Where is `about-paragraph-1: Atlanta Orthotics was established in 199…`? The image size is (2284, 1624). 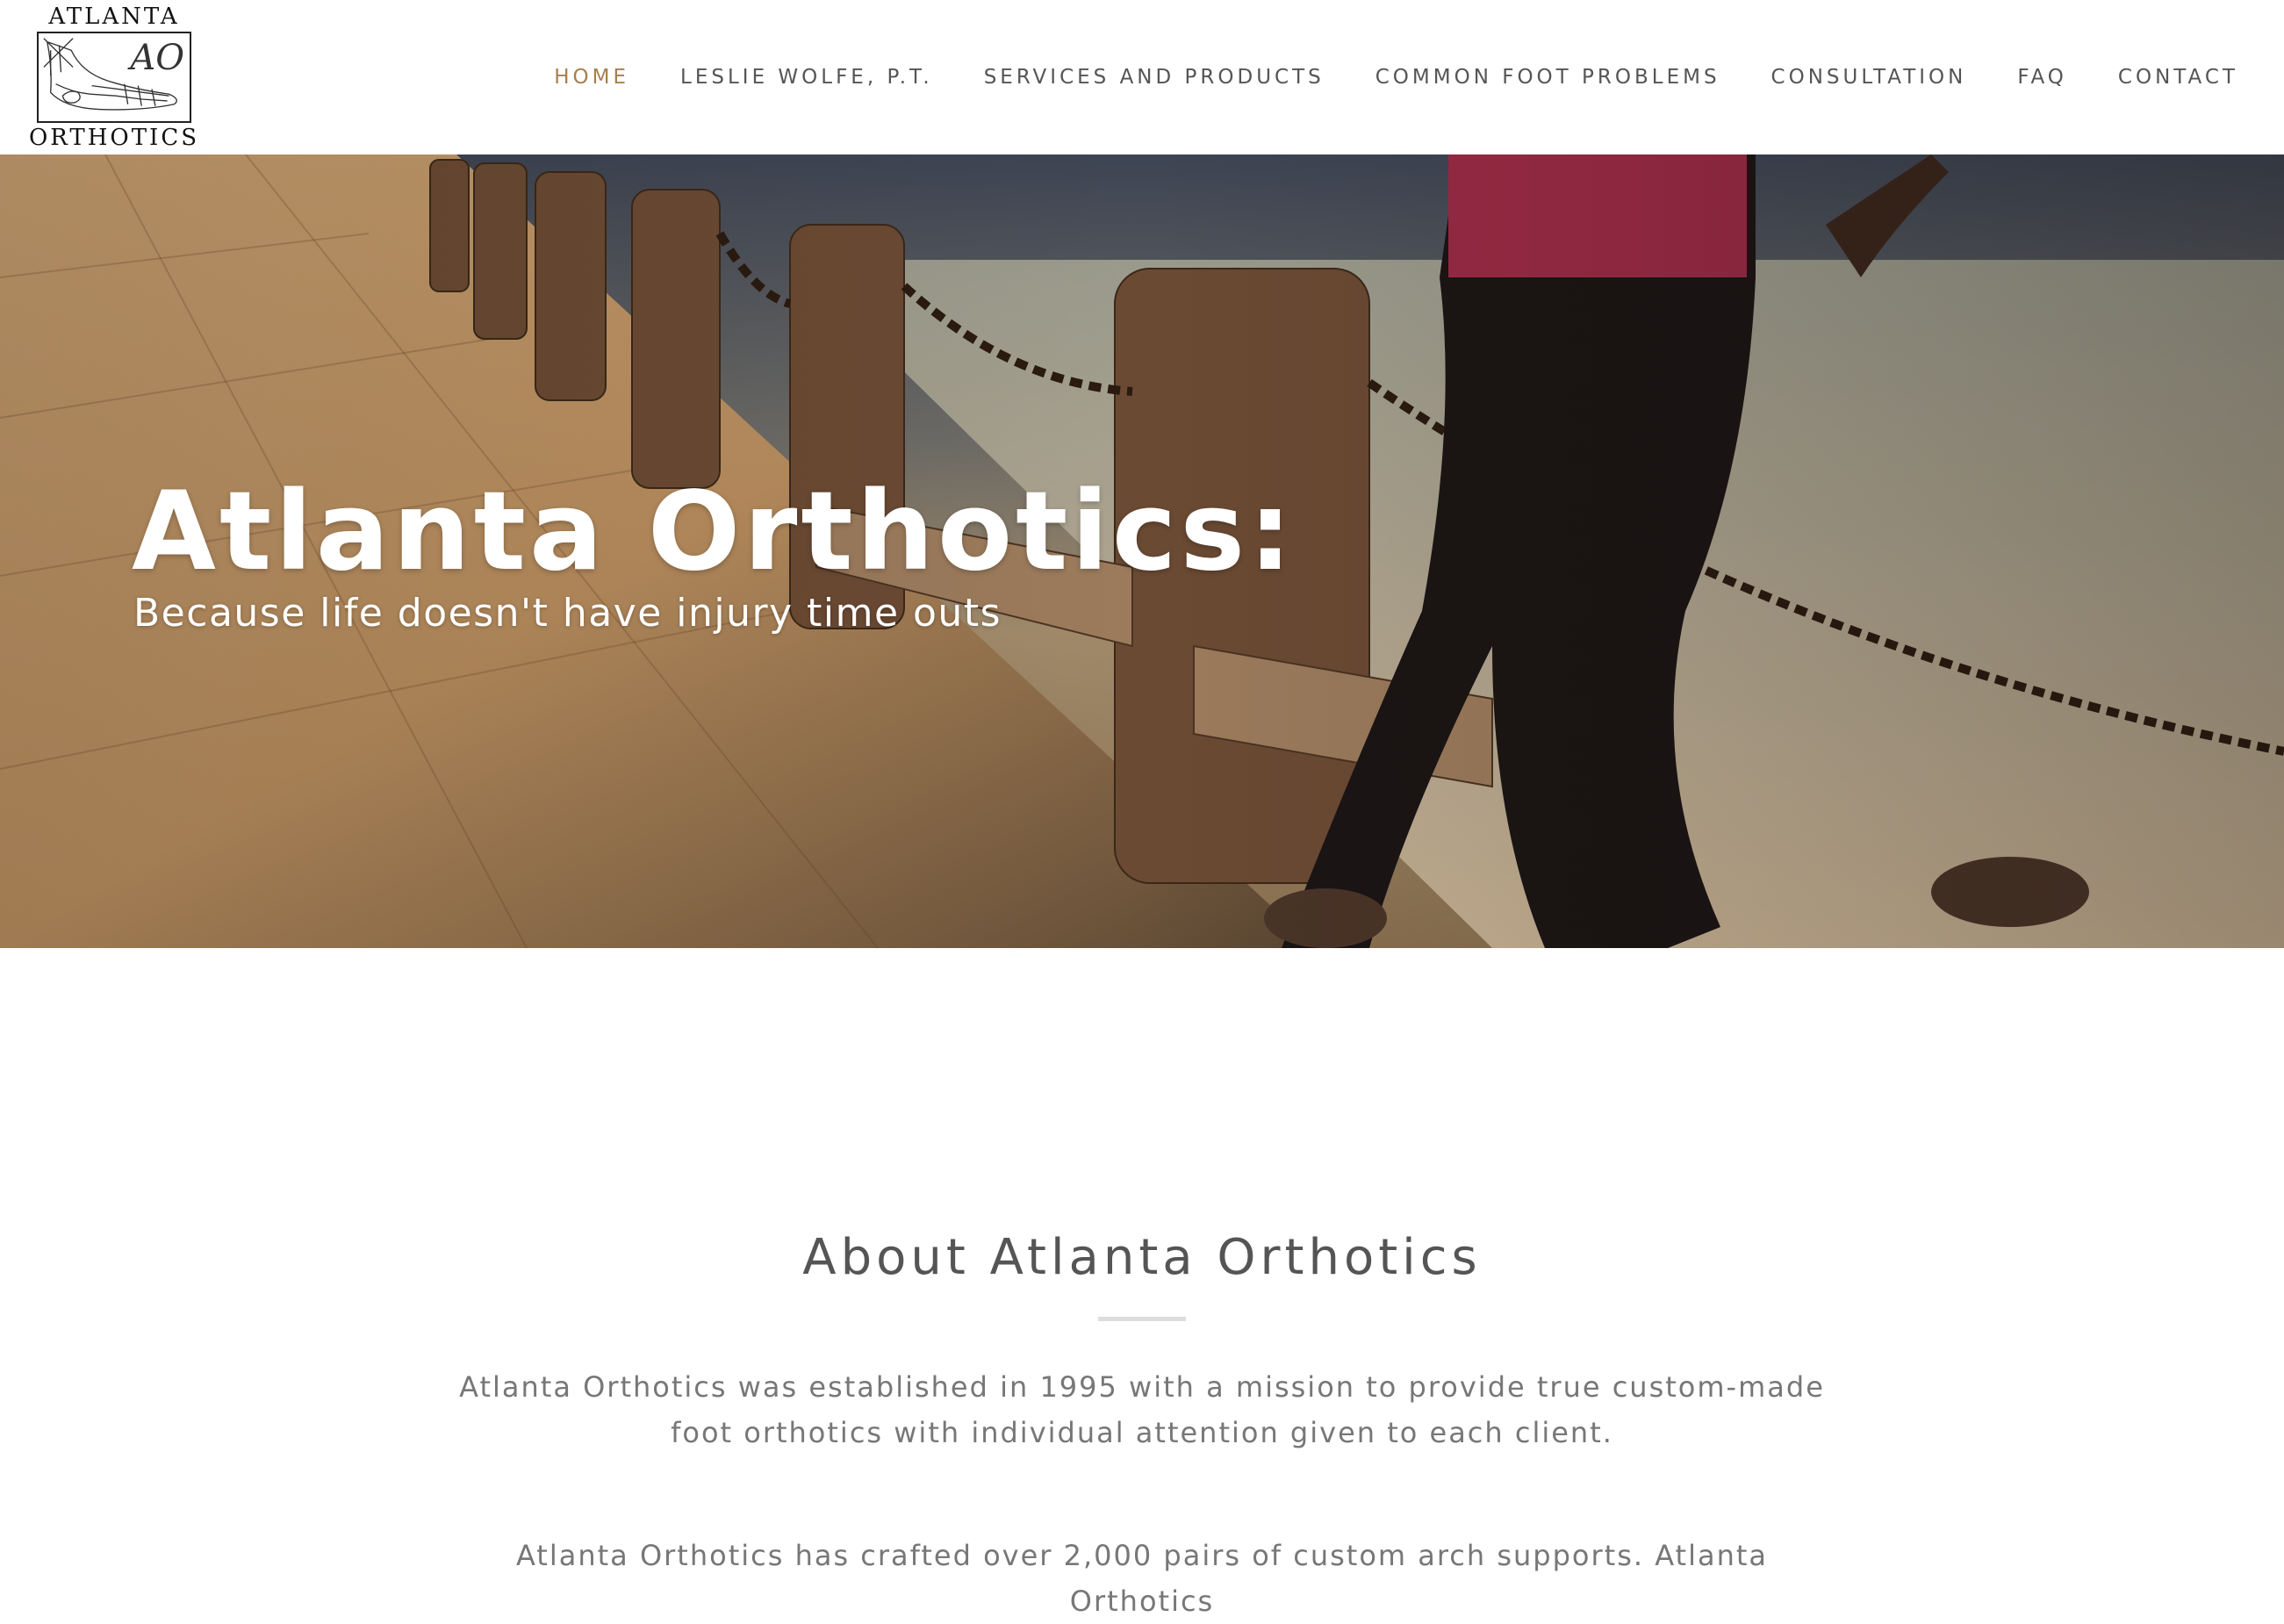
about-paragraph-1: Atlanta Orthotics was established in 199… is located at coordinates (1142, 1410).